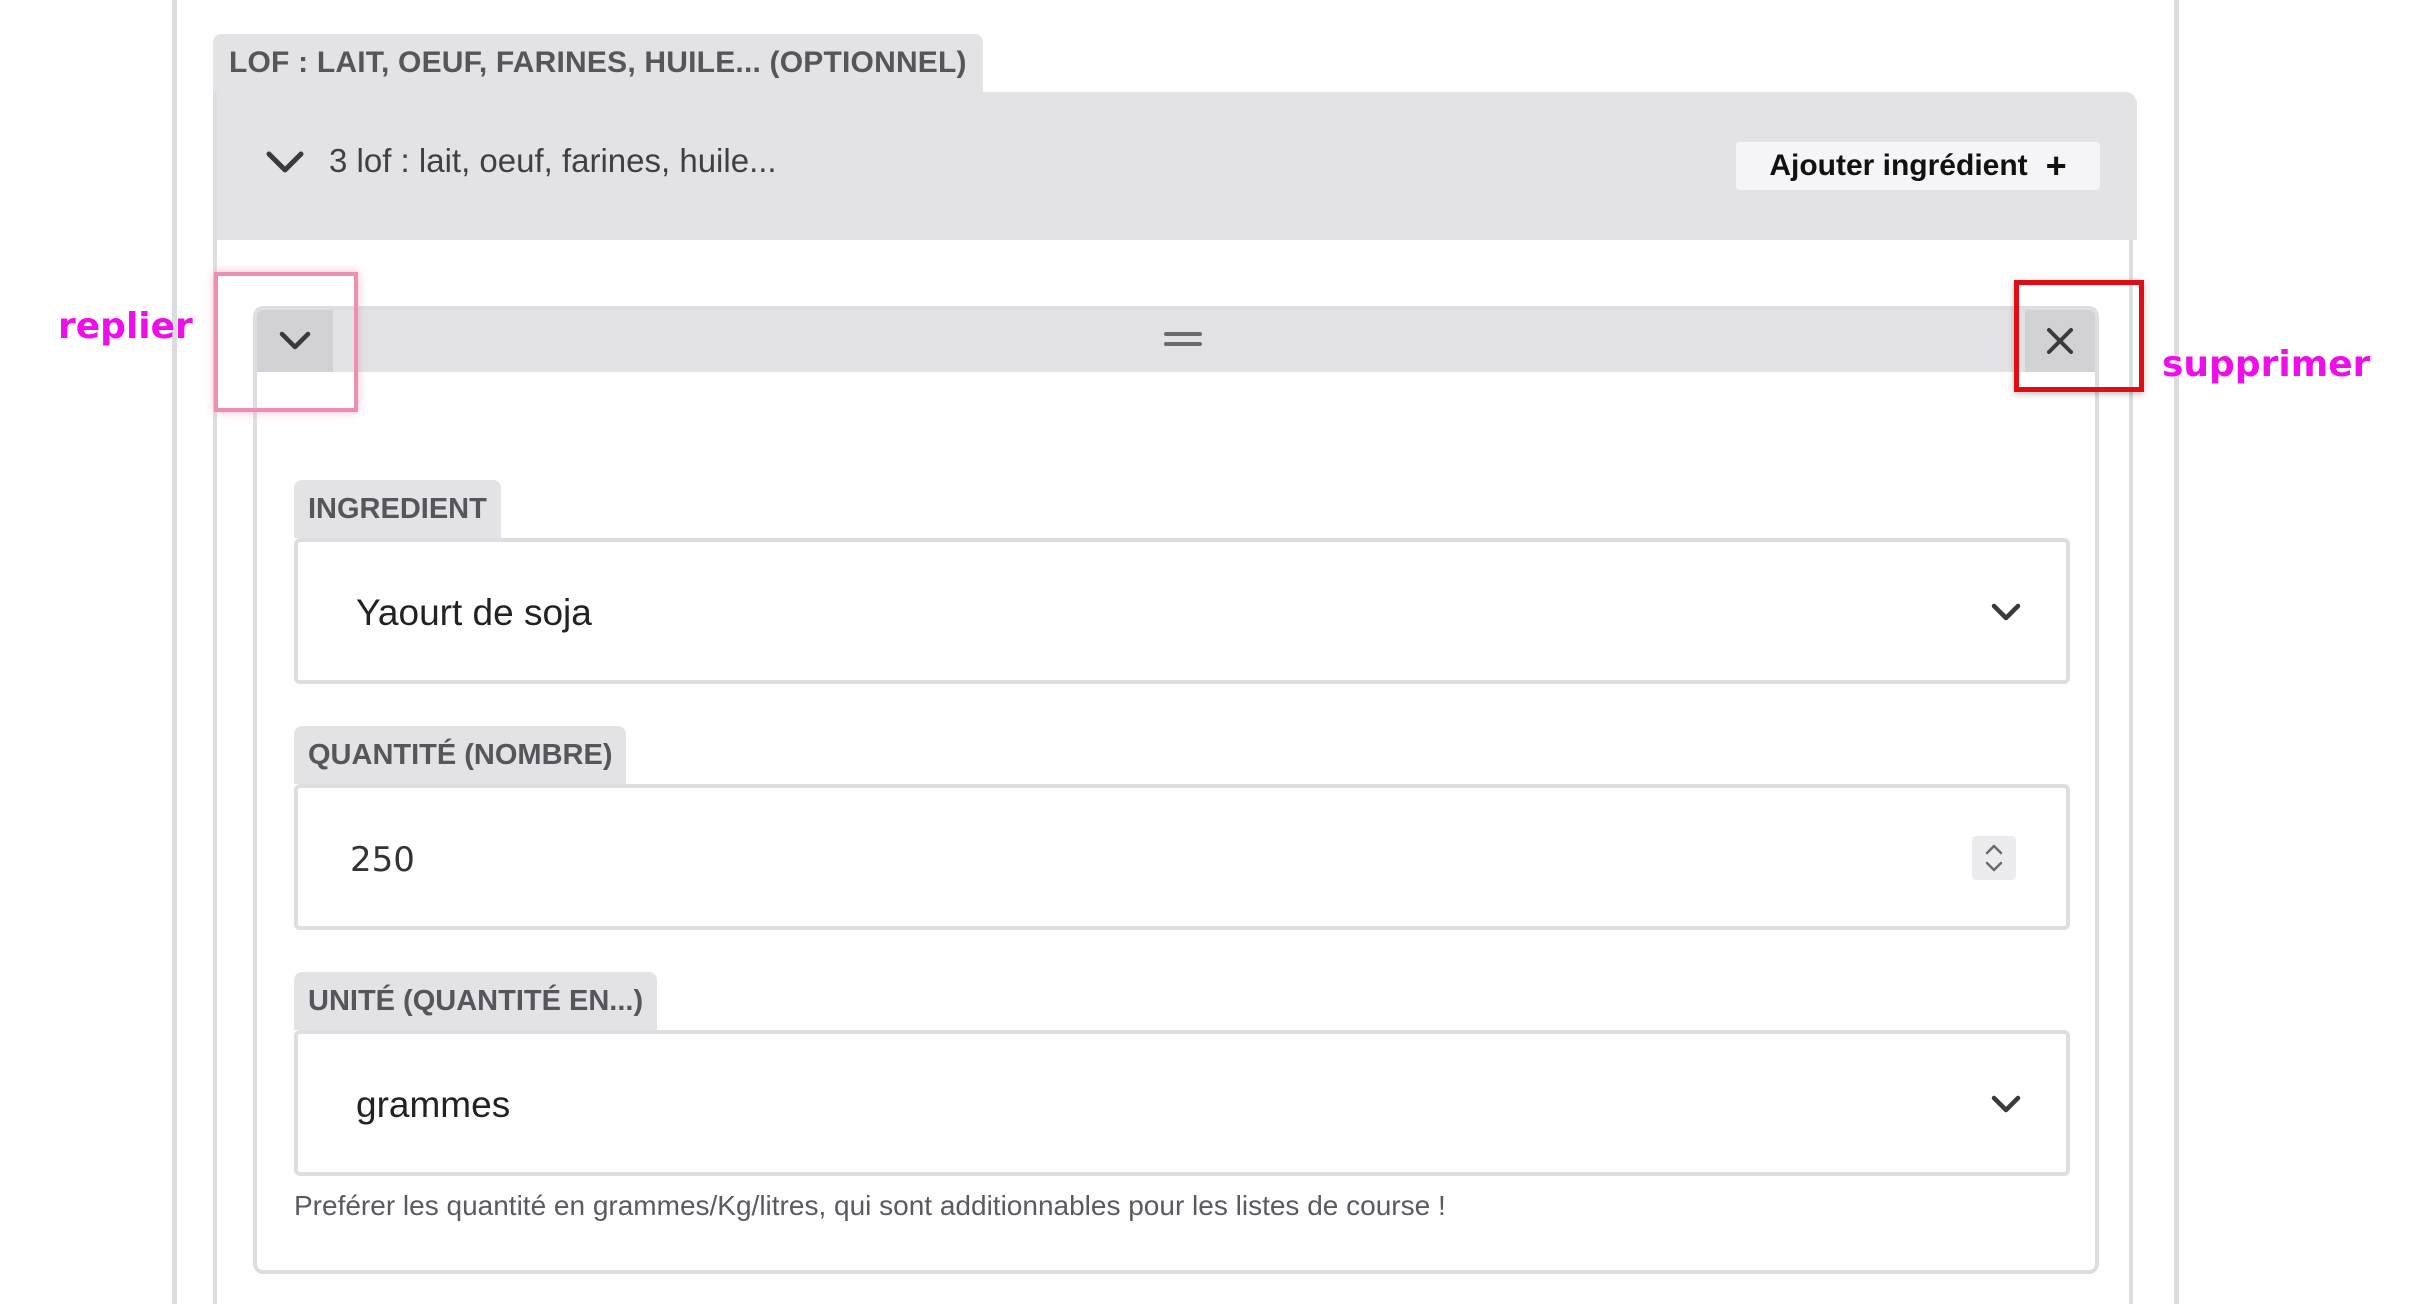 This screenshot has height=1304, width=2424. I want to click on quantity-input: 250, so click(1182, 857).